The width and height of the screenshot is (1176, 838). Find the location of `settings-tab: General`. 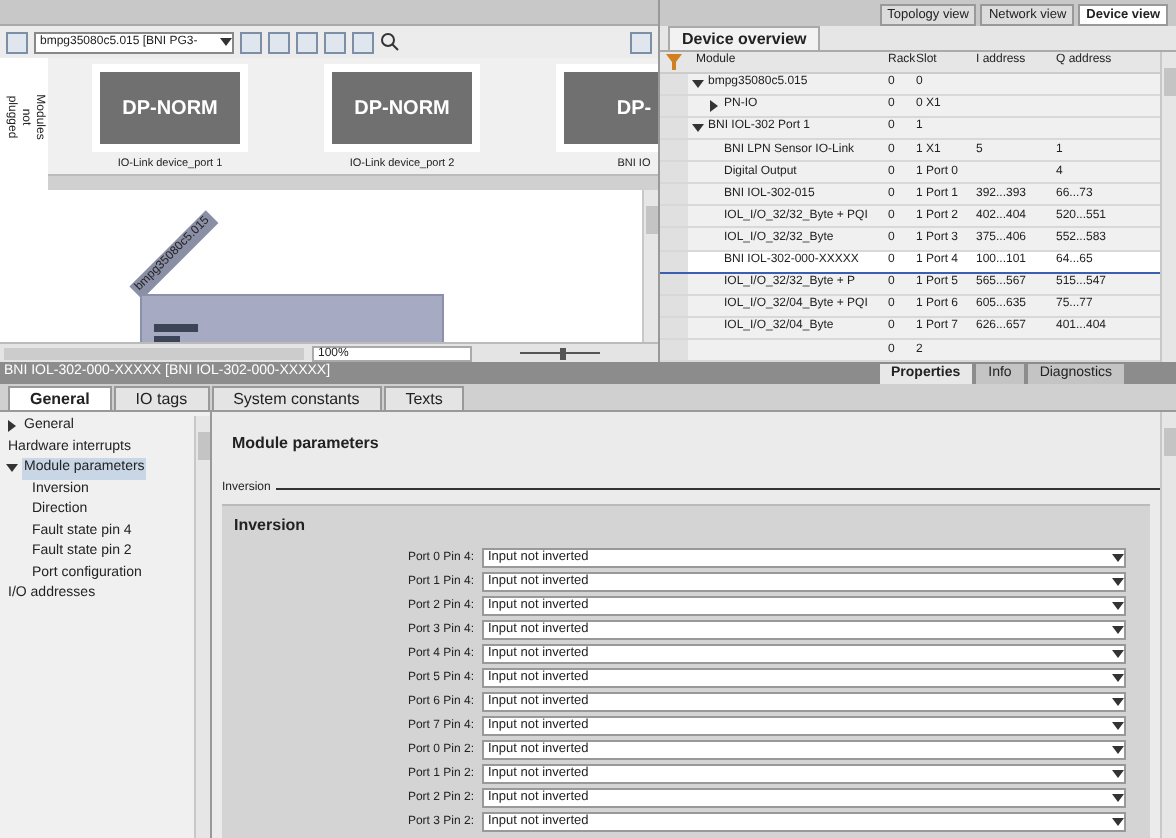

settings-tab: General is located at coordinates (60, 398).